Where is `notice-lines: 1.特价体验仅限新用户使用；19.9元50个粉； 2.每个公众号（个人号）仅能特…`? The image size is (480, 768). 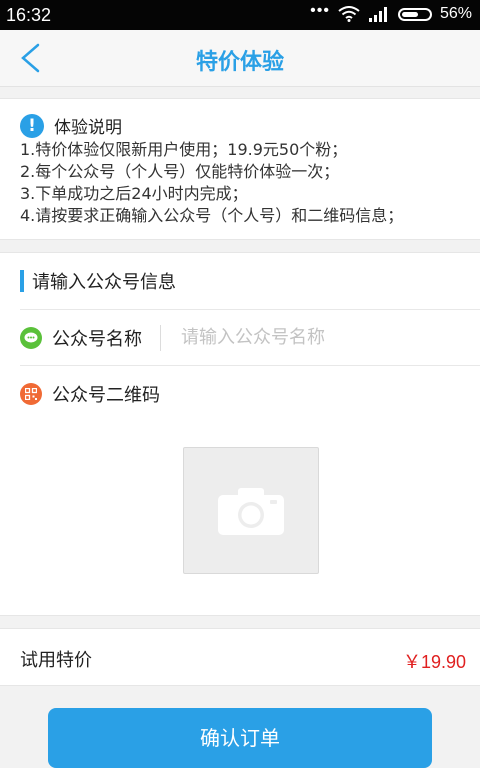
notice-lines: 1.特价体验仅限新用户使用；19.9元50个粉； 2.每个公众号（个人号）仅能特… is located at coordinates (211, 183).